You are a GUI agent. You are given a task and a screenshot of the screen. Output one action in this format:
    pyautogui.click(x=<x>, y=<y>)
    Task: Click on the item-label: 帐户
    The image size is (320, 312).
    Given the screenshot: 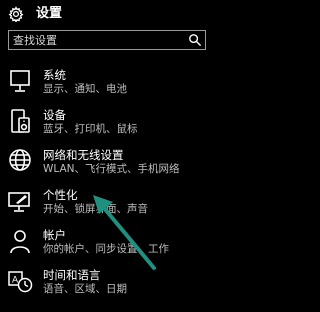 What is the action you would take?
    pyautogui.click(x=54, y=235)
    